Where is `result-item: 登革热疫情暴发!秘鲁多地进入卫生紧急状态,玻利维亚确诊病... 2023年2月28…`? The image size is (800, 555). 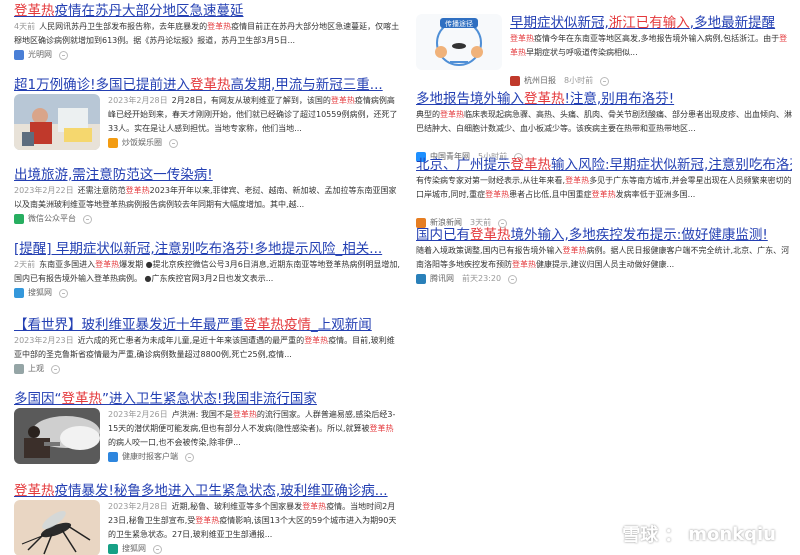
result-item: 登革热疫情暴发!秘鲁多地进入卫生紧急状态,玻利维亚确诊病... 2023年2月28… is located at coordinates (207, 518).